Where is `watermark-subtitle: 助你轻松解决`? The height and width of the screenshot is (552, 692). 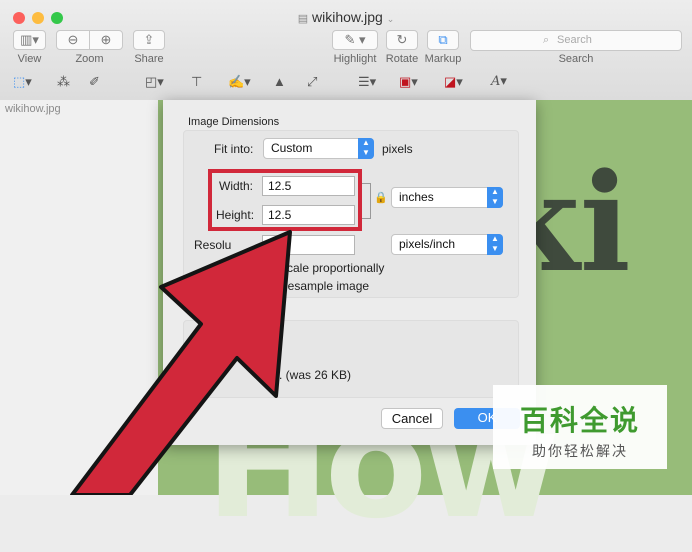
watermark-subtitle: 助你轻松解决 is located at coordinates (580, 452).